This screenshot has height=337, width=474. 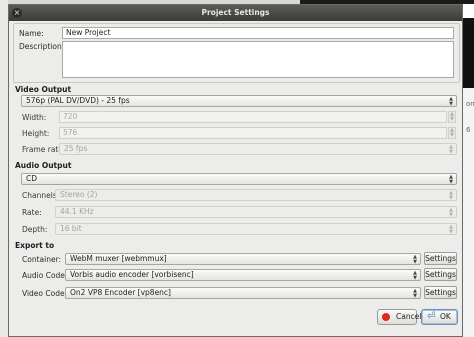 What do you see at coordinates (253, 117) in the screenshot?
I see `width-field: 720` at bounding box center [253, 117].